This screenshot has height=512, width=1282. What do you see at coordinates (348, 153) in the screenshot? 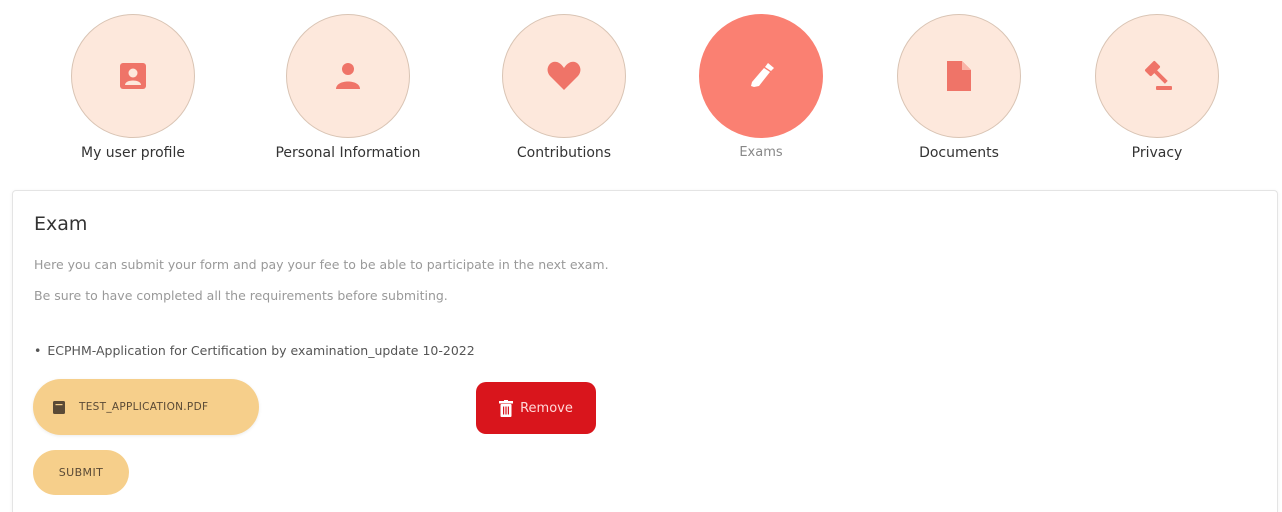
I see `nav-label: Personal Information` at bounding box center [348, 153].